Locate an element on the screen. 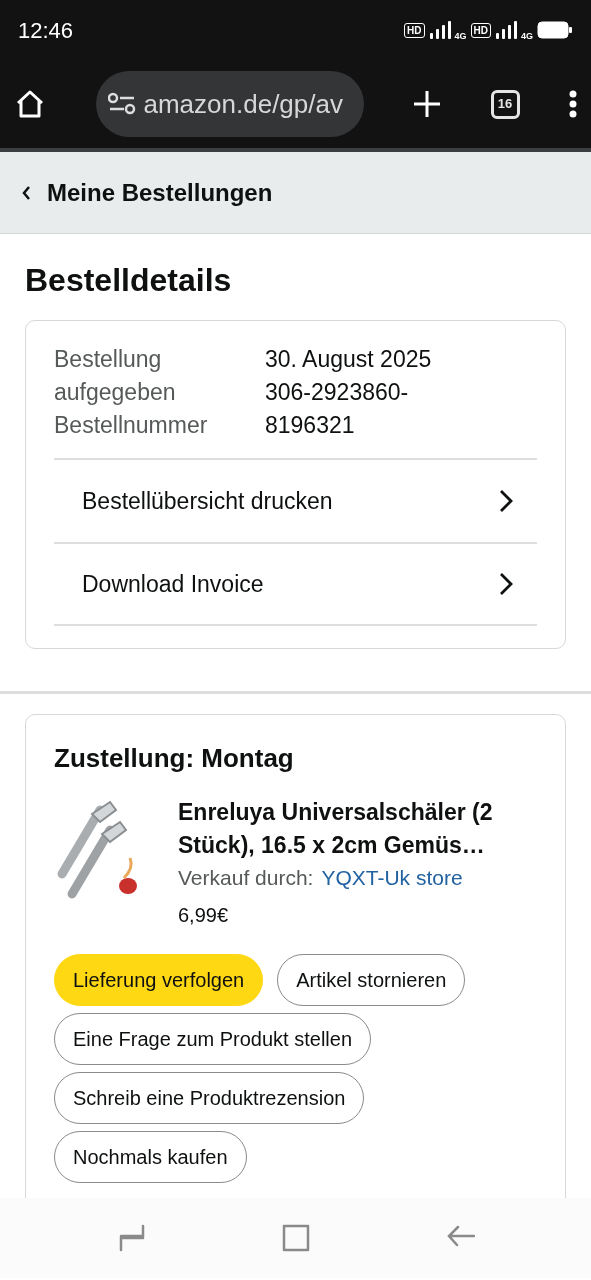 The height and width of the screenshot is (1280, 591). action-button: Nochmals kaufen is located at coordinates (150, 1156).